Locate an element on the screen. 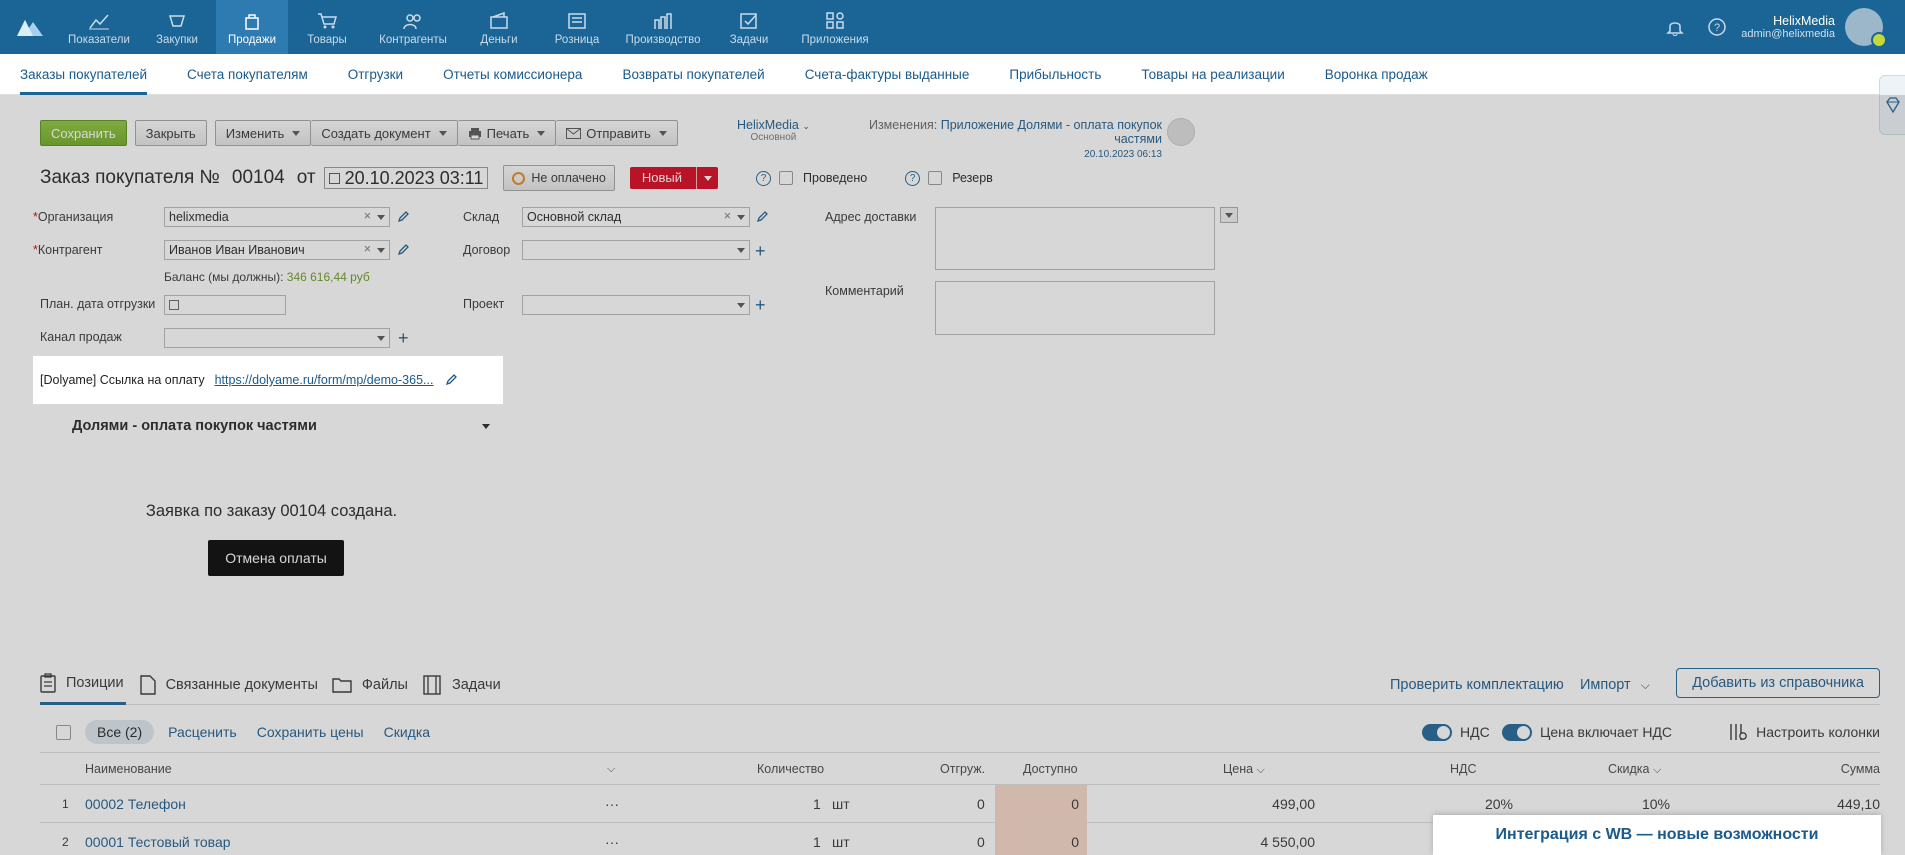 The image size is (1905, 855). address-field is located at coordinates (1075, 238).